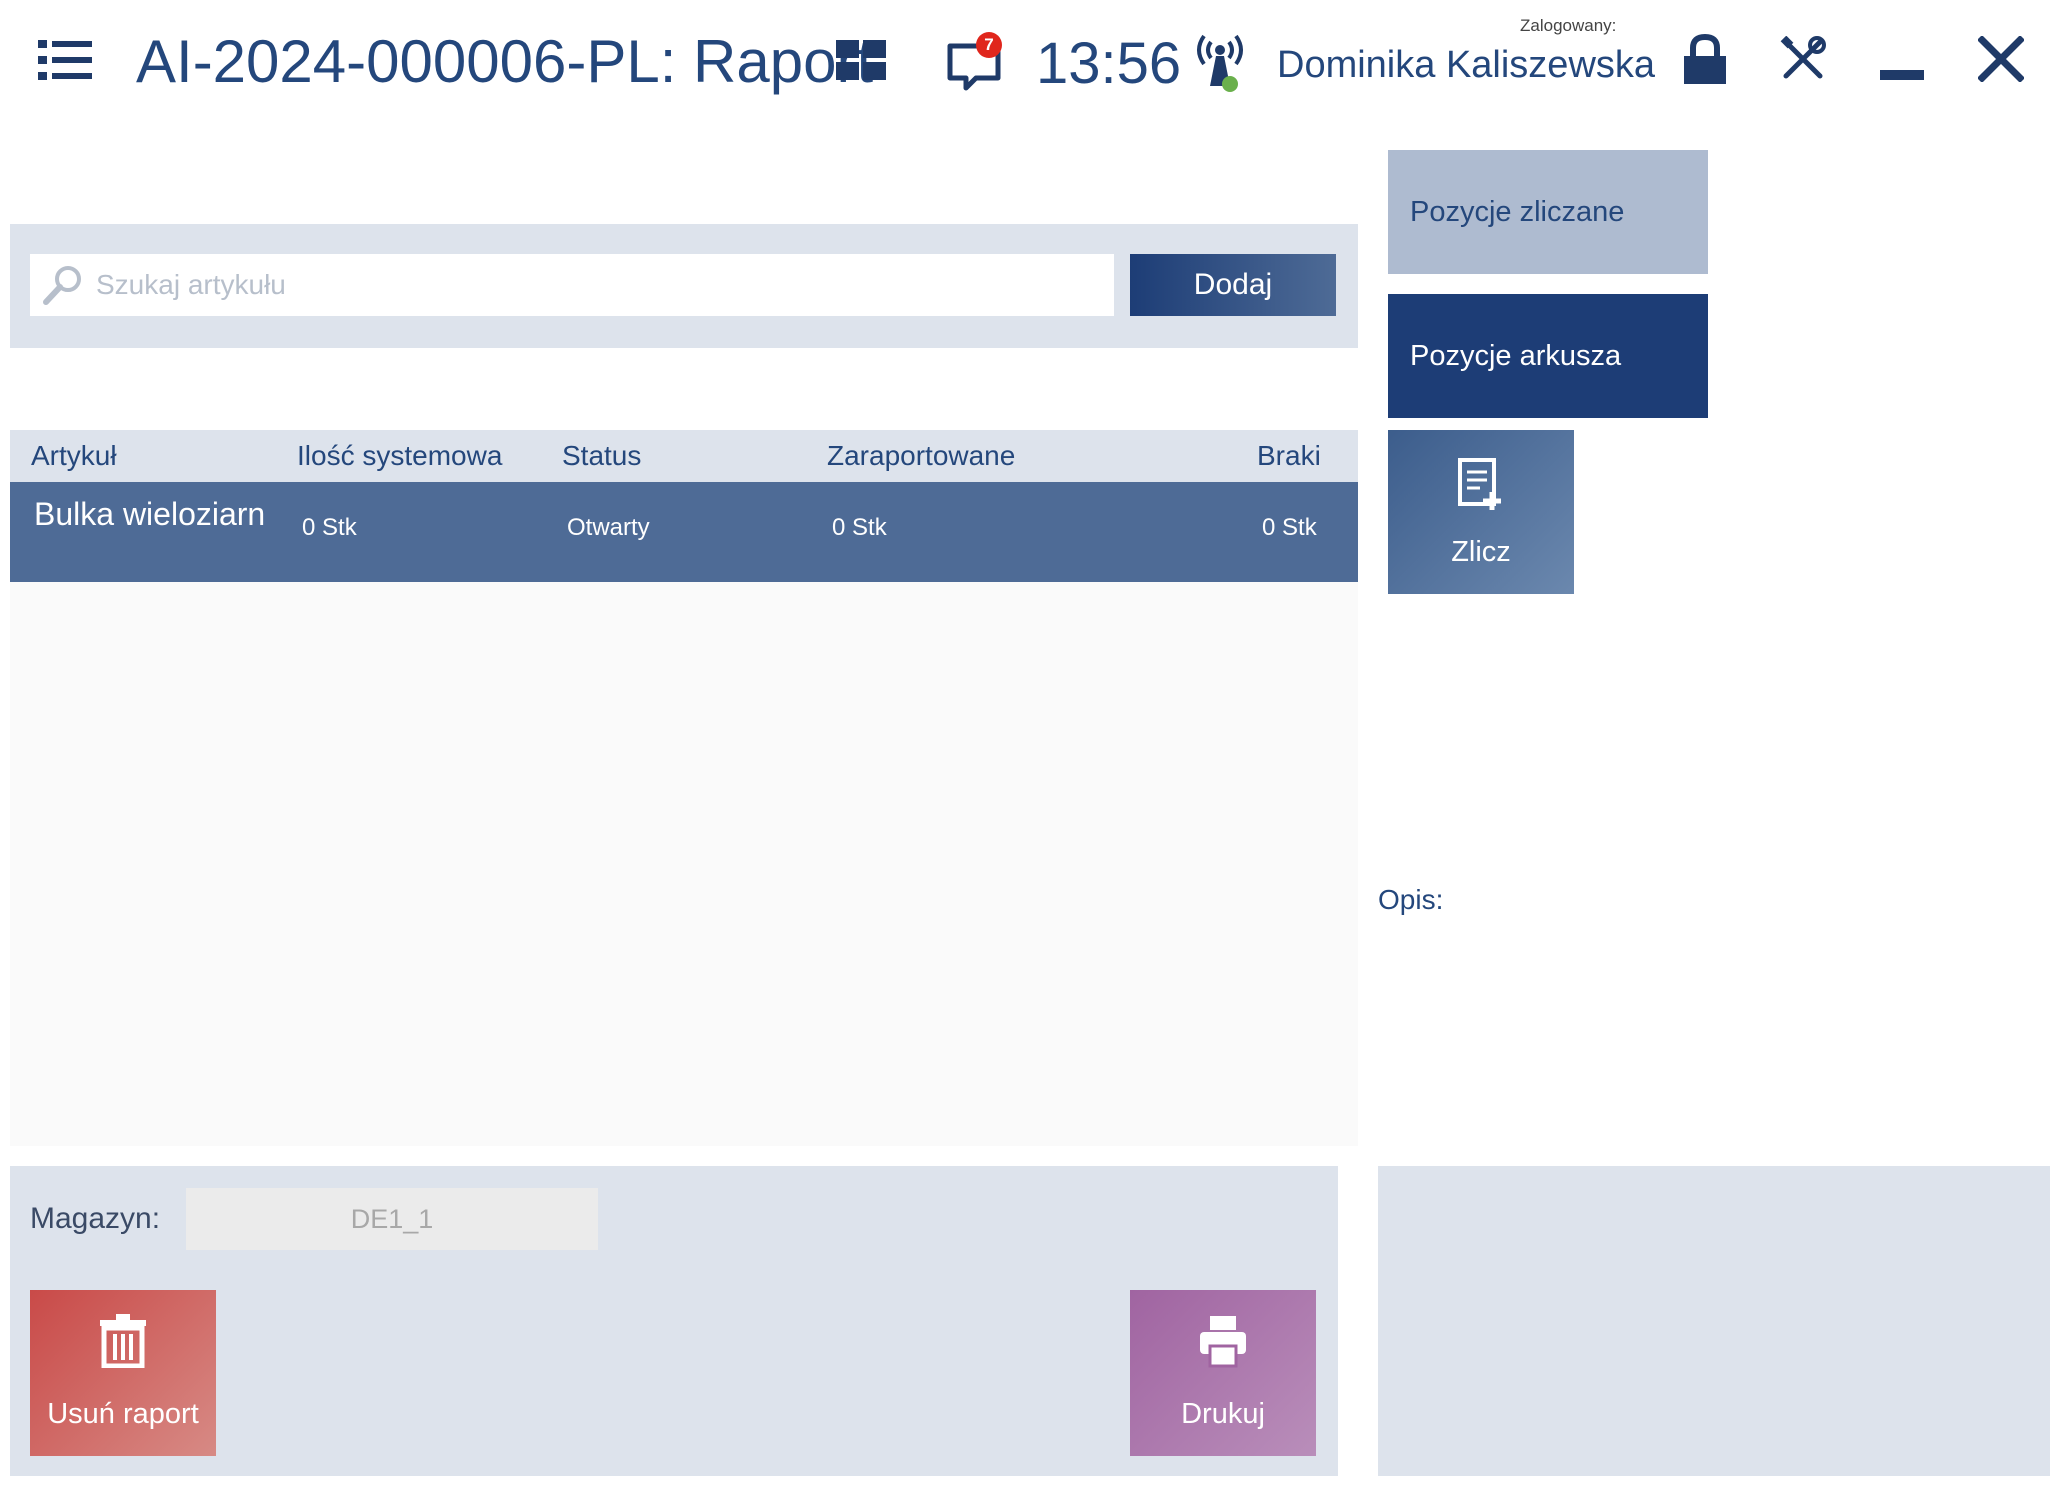 The width and height of the screenshot is (2059, 1489). I want to click on list-menu-icon, so click(65, 60).